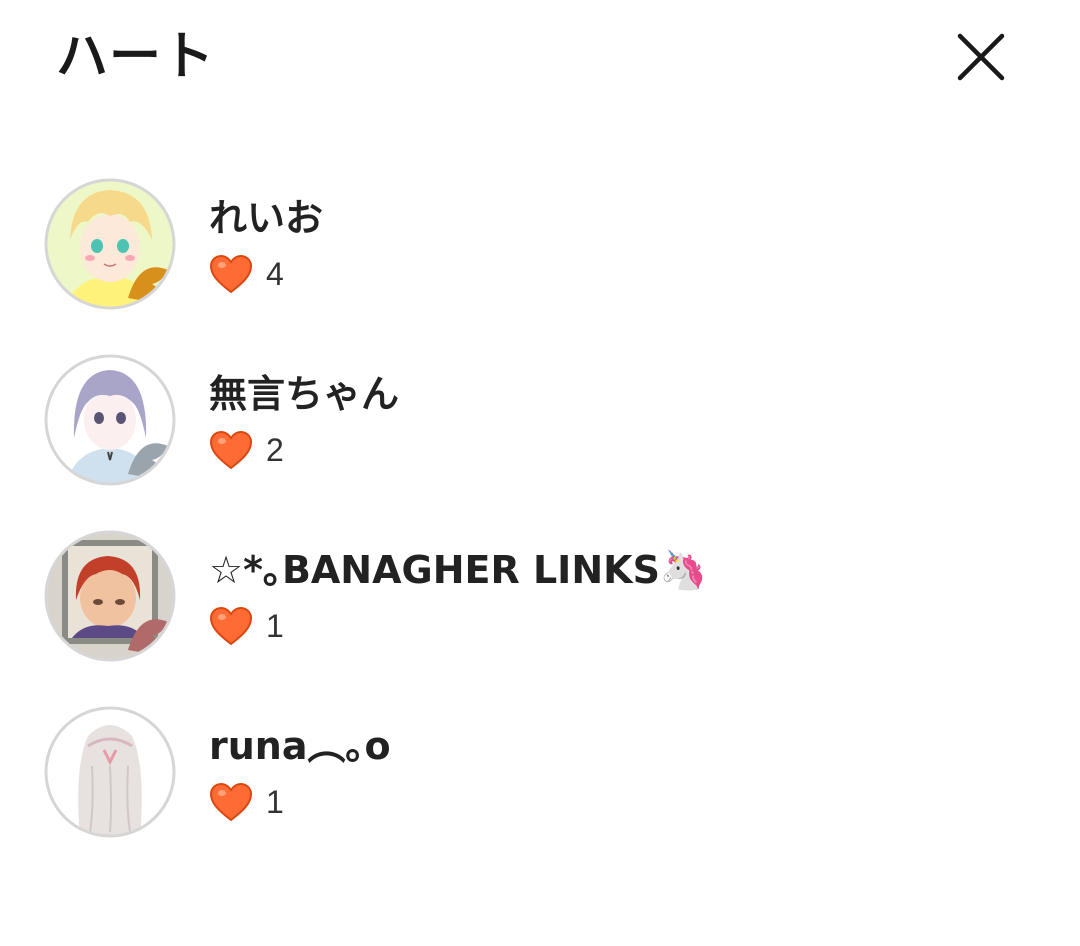  I want to click on header: ハート, so click(540, 60).